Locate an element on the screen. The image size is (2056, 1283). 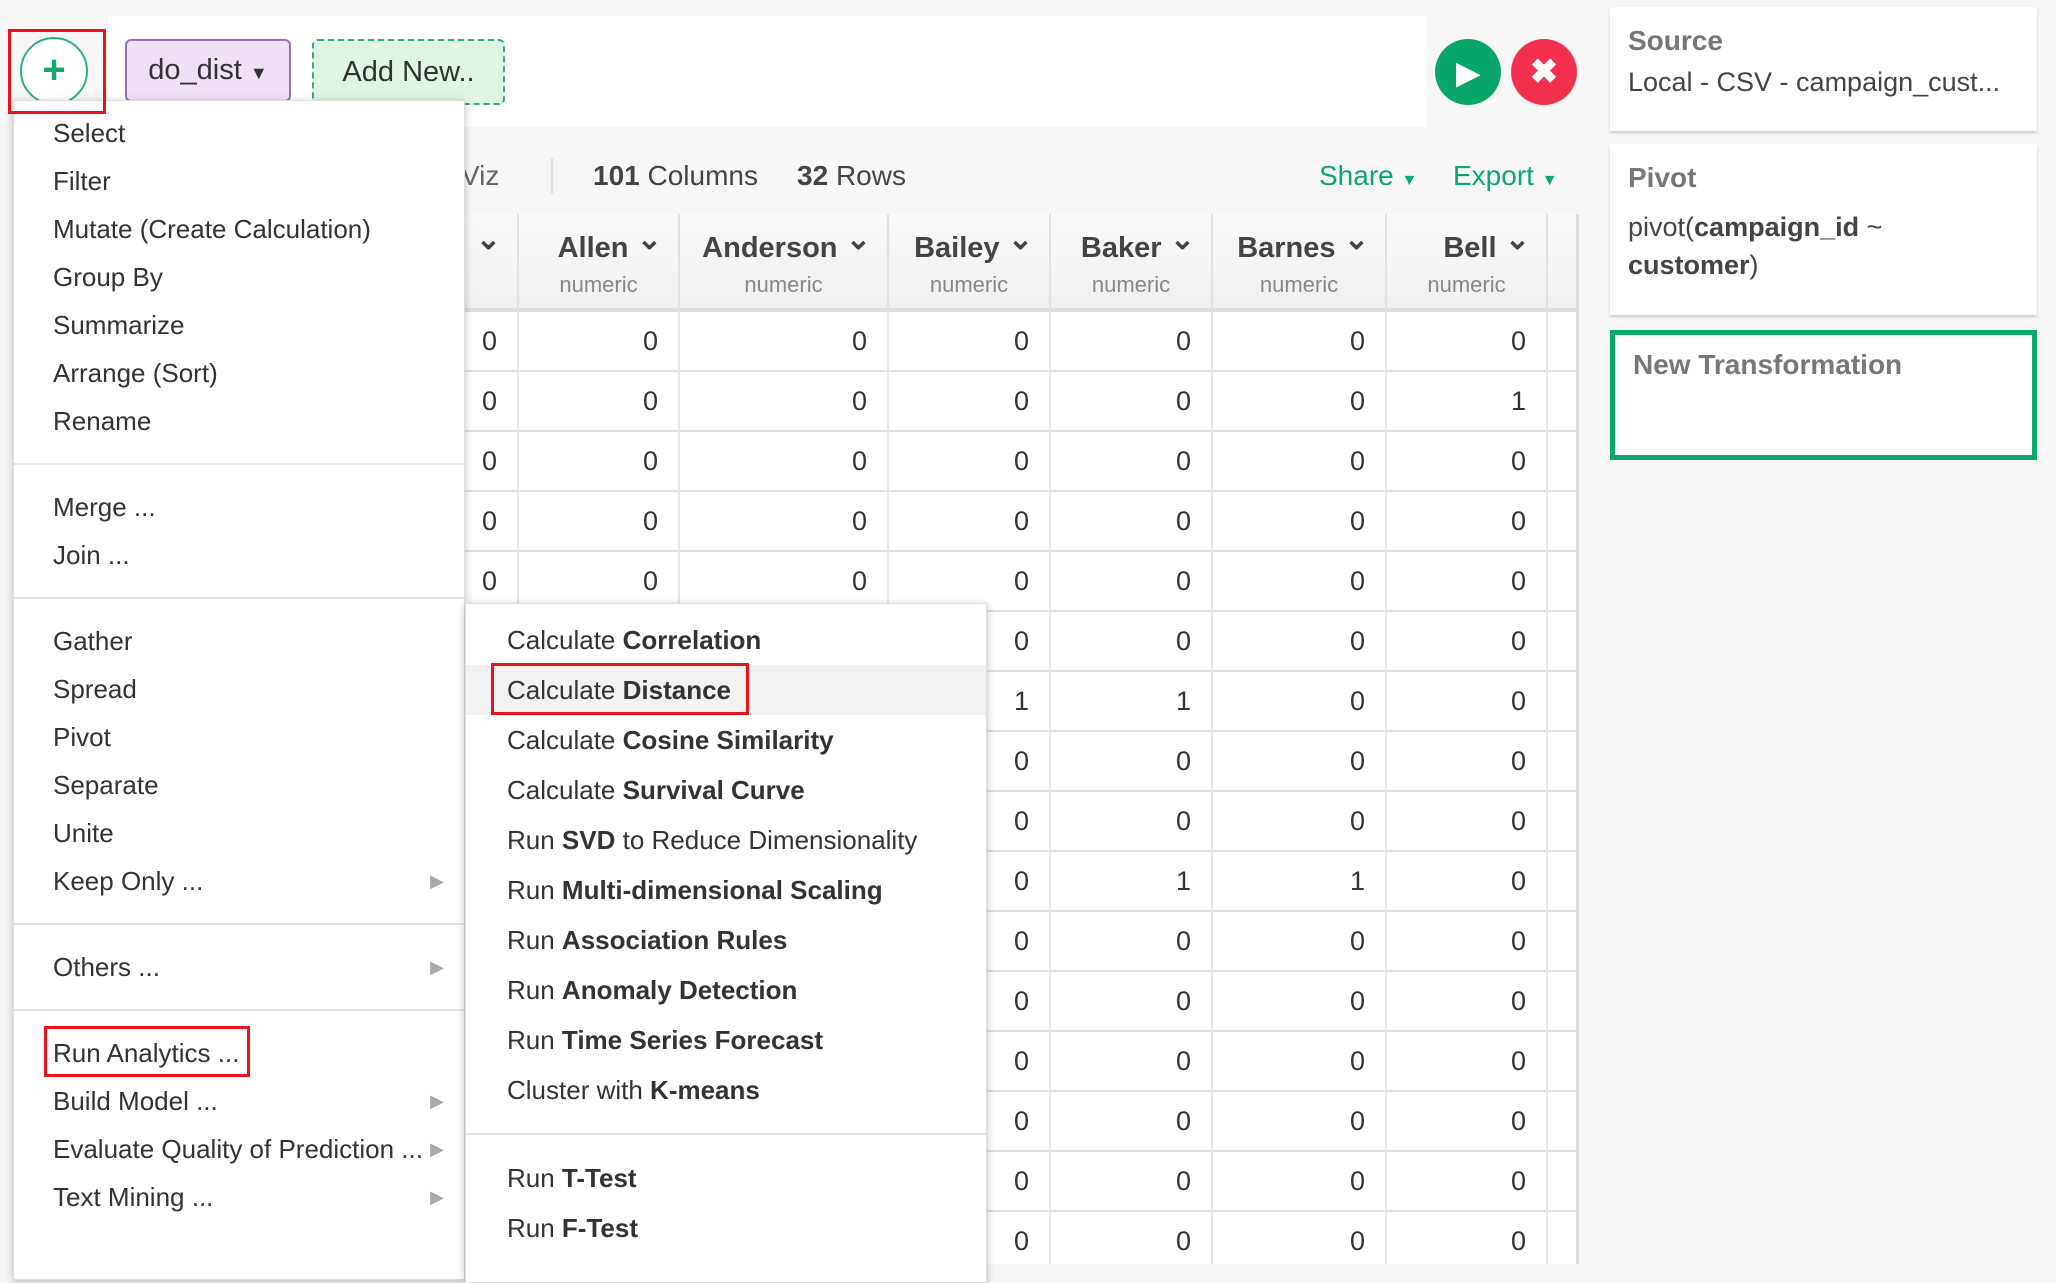
menu-item-pivot: Pivot is located at coordinates (239, 737).